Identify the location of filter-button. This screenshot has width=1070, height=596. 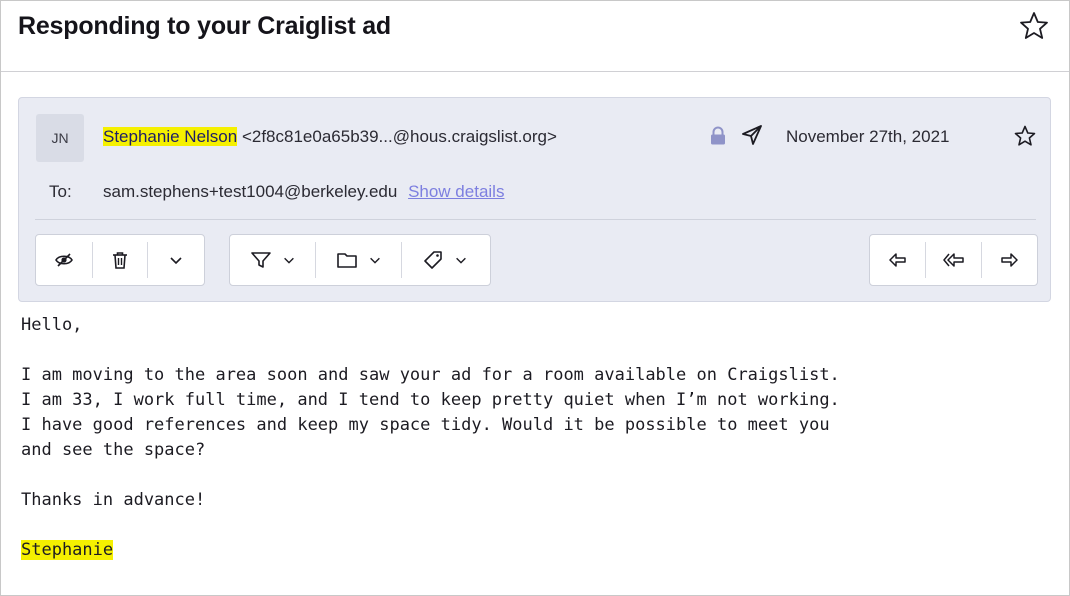
(272, 260).